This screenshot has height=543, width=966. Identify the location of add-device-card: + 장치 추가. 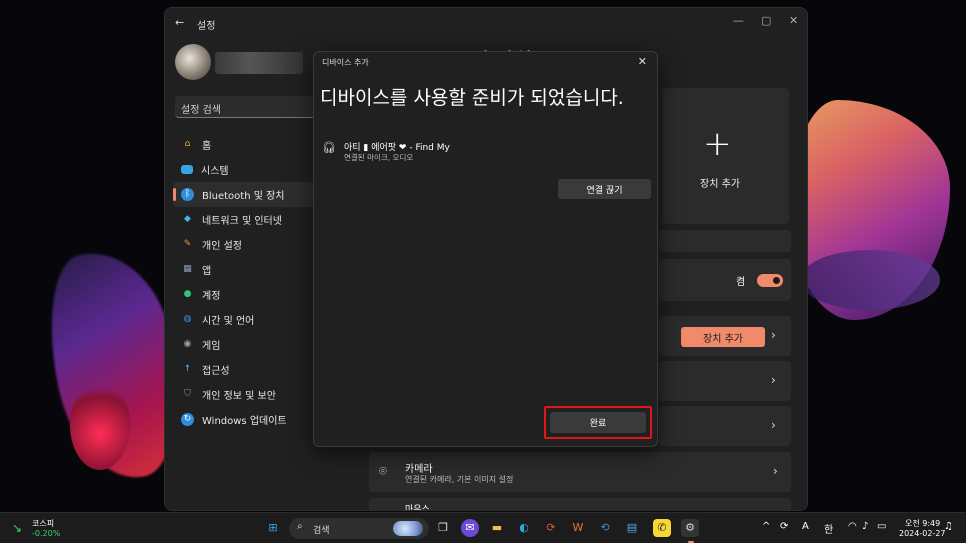
(726, 156).